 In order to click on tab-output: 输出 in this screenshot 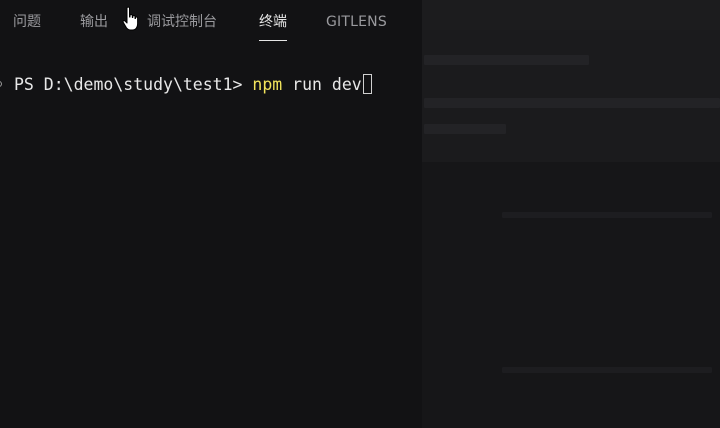, I will do `click(94, 22)`.